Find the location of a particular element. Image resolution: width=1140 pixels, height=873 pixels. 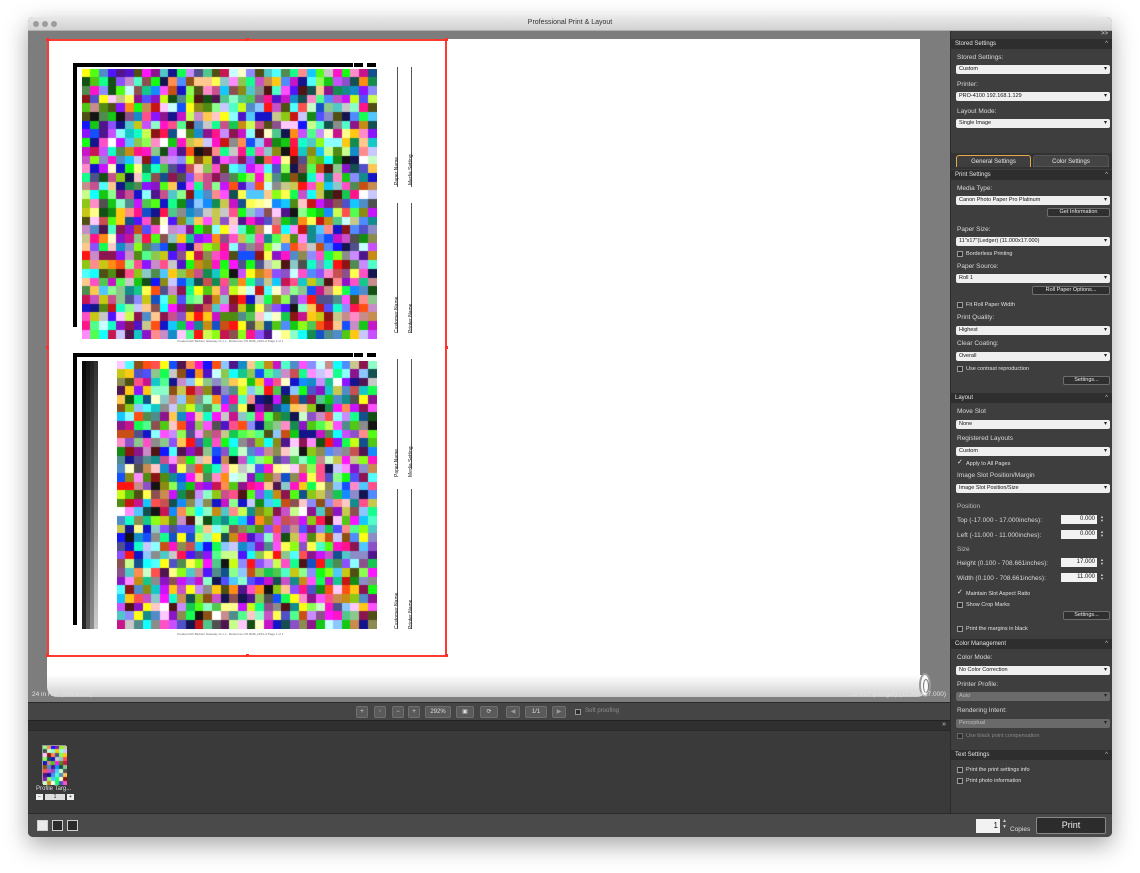

move-slot-dropdown: None is located at coordinates (1033, 424).